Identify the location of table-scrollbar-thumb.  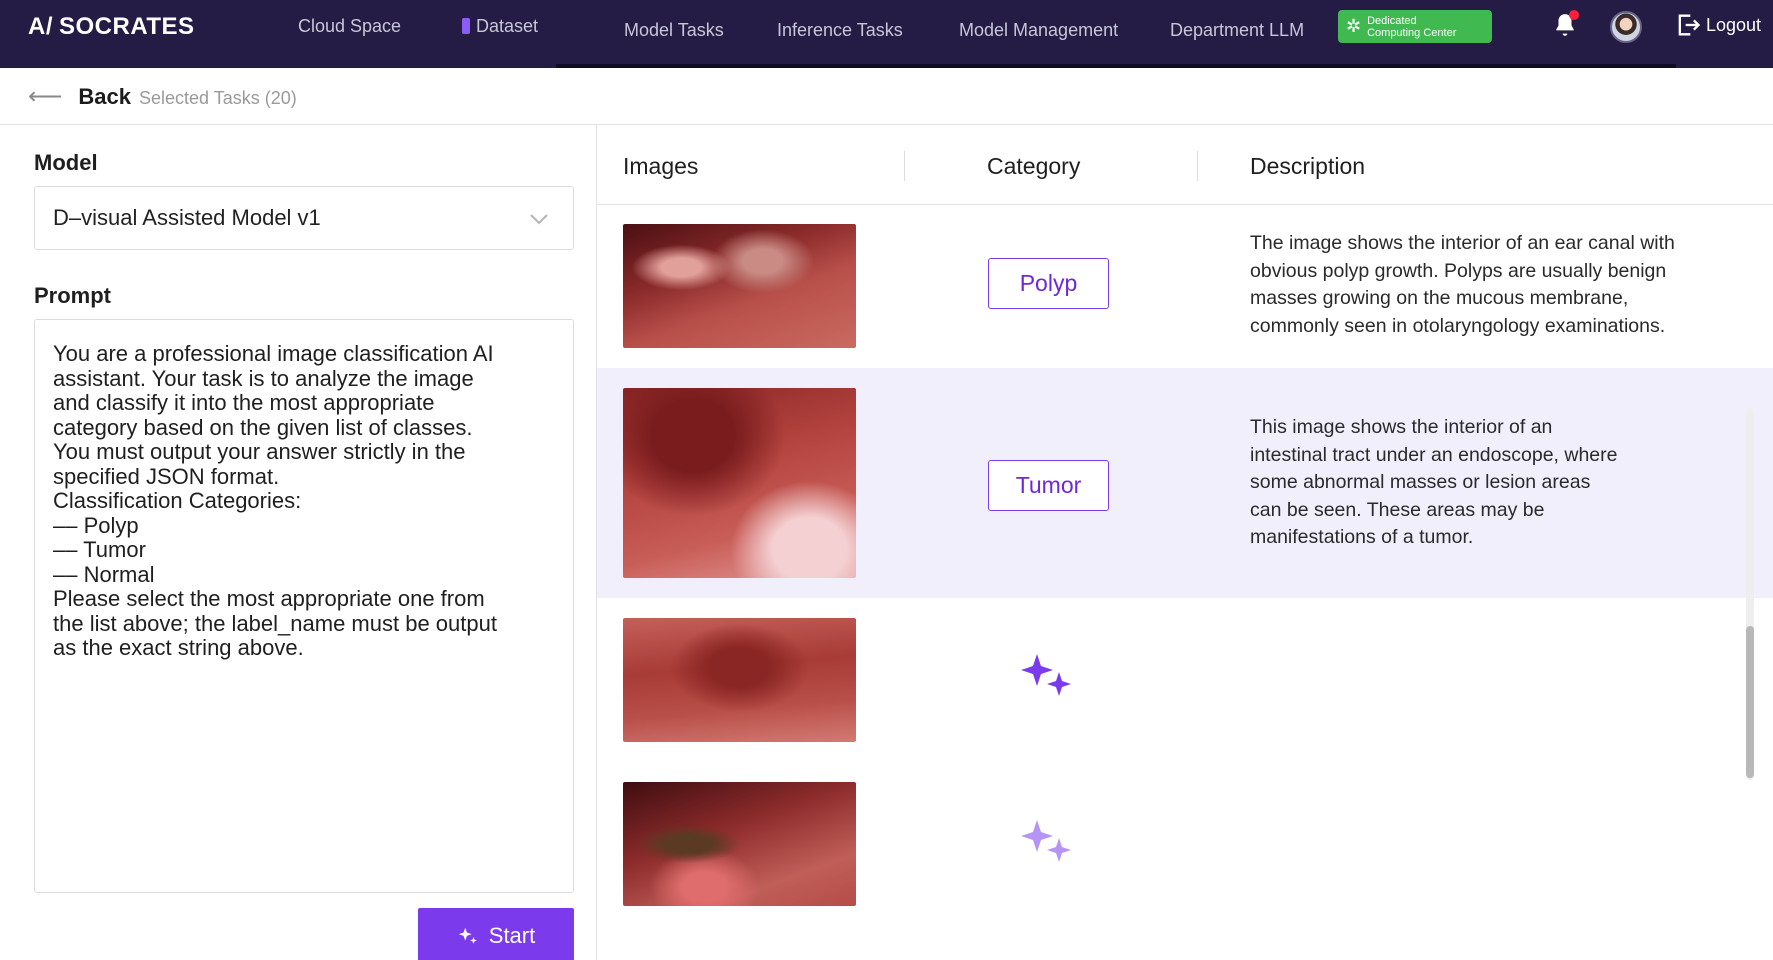
(1750, 702).